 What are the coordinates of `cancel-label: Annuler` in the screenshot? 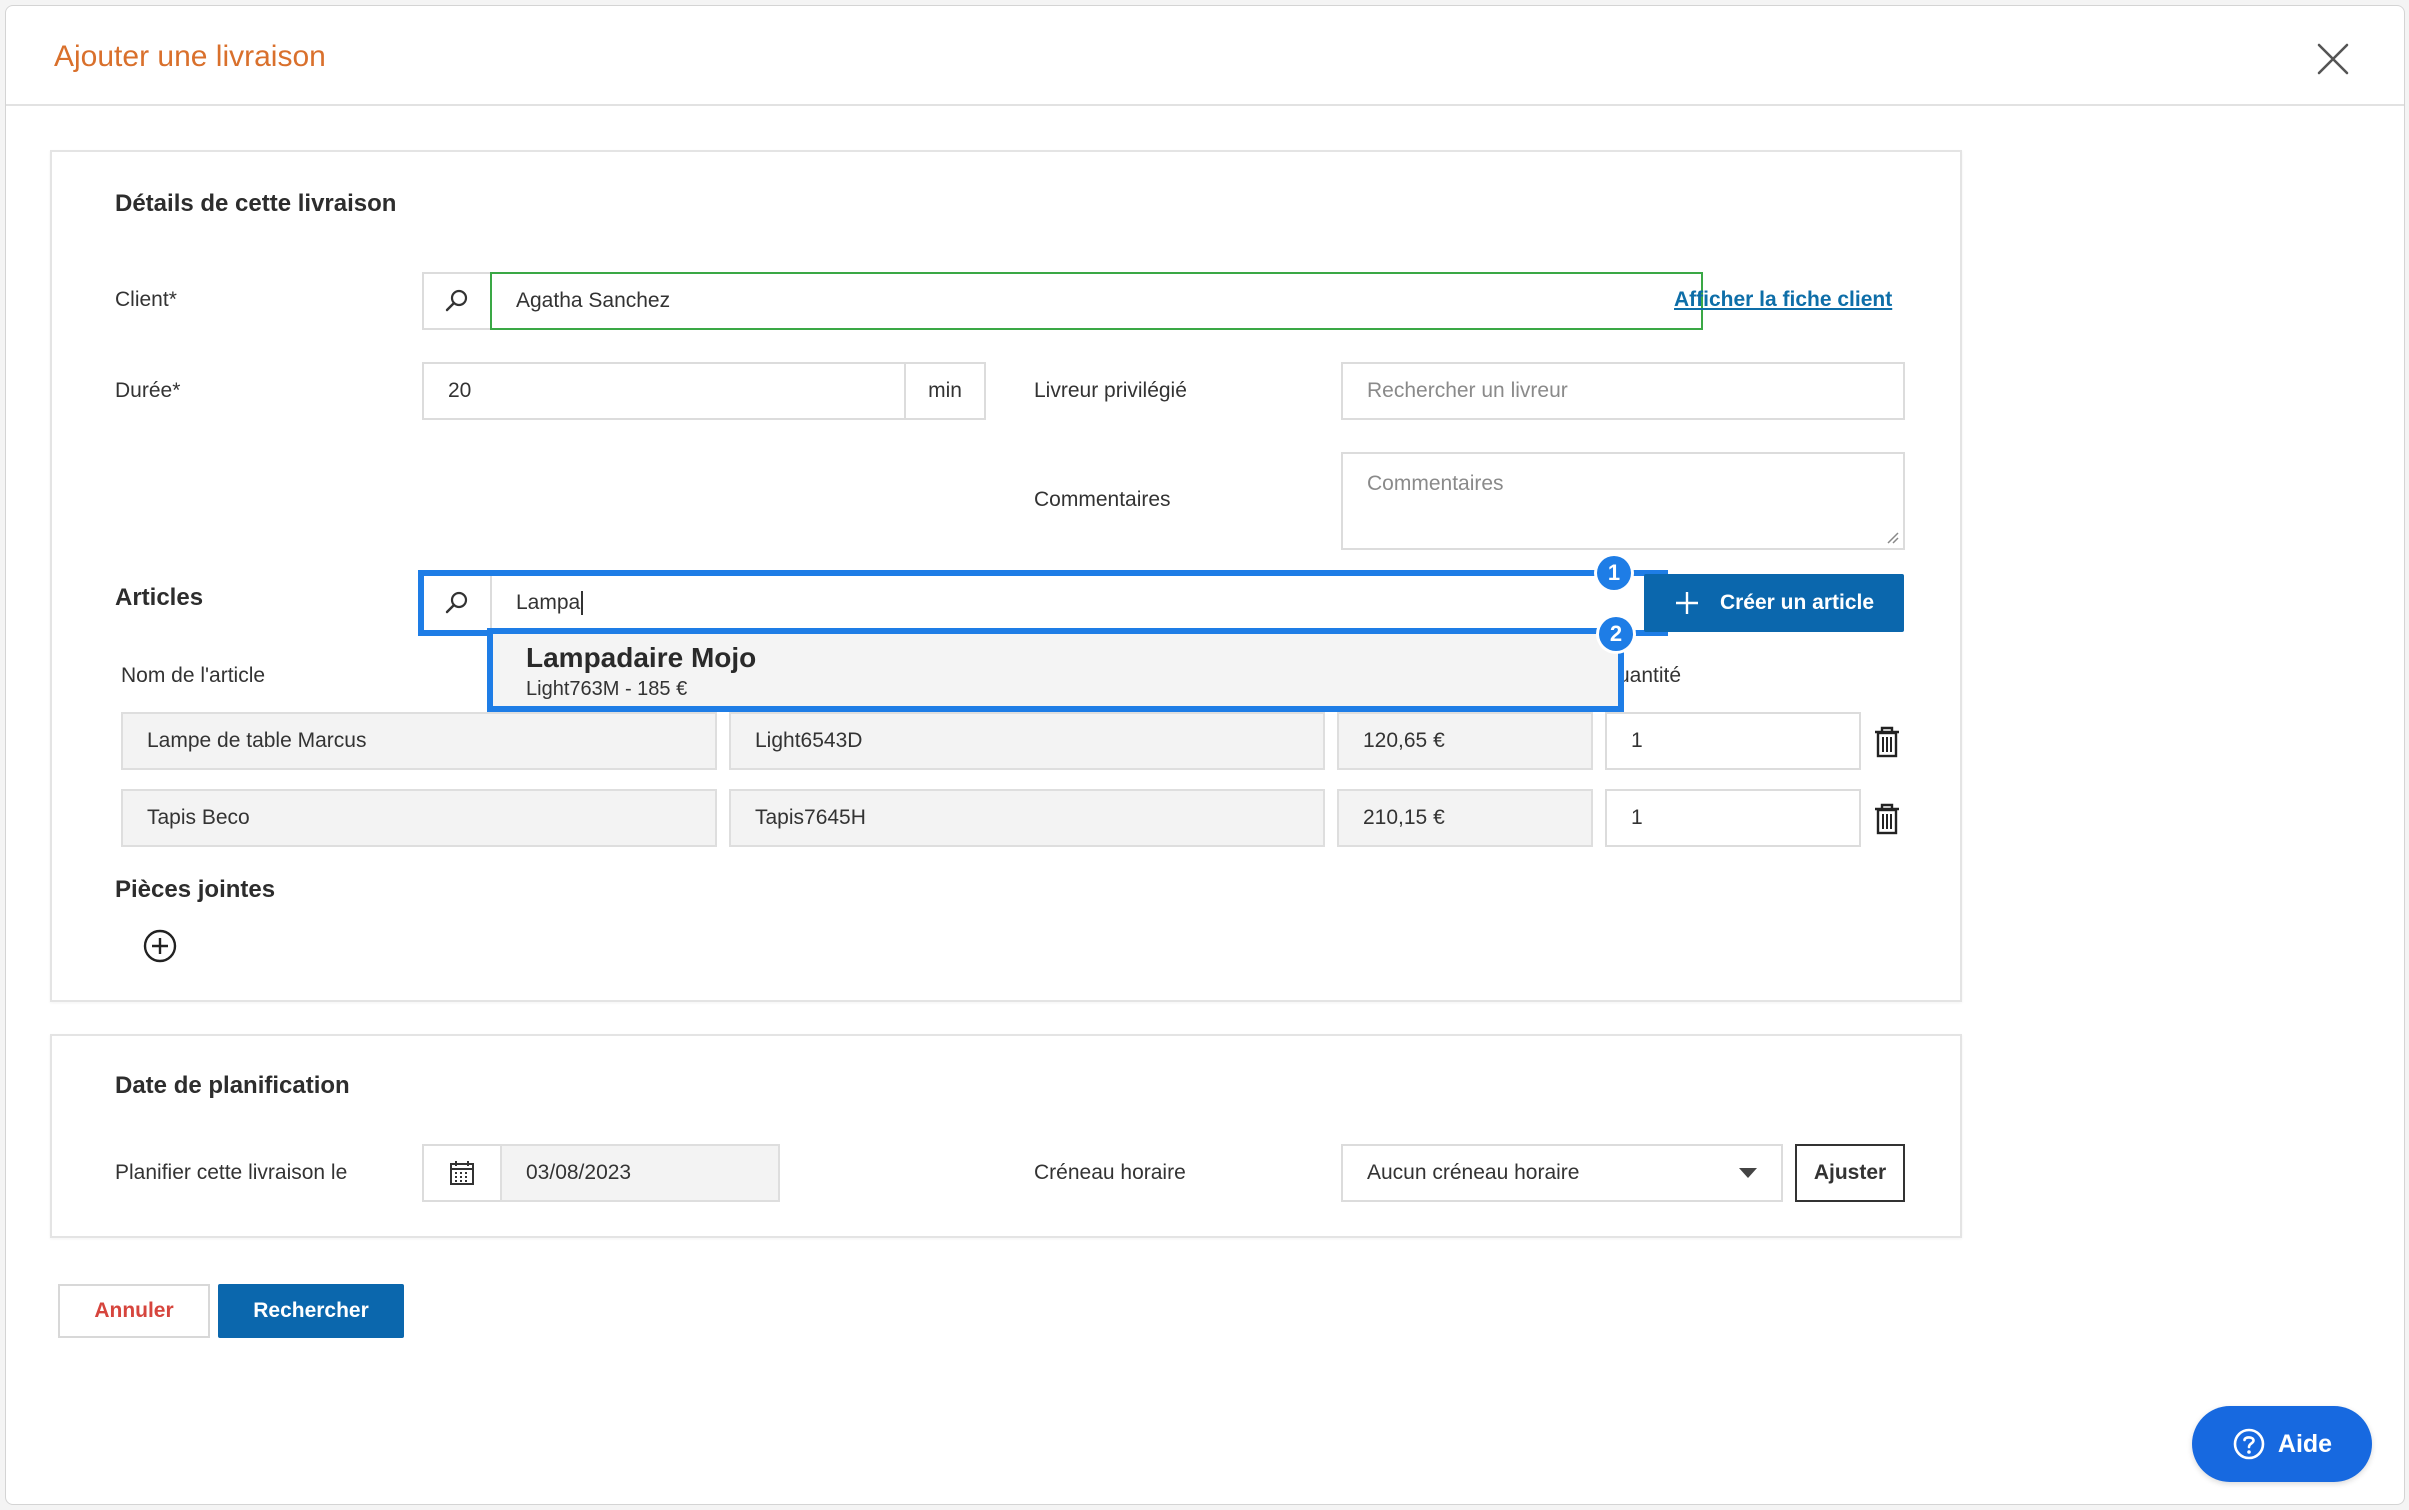 It's located at (134, 1310).